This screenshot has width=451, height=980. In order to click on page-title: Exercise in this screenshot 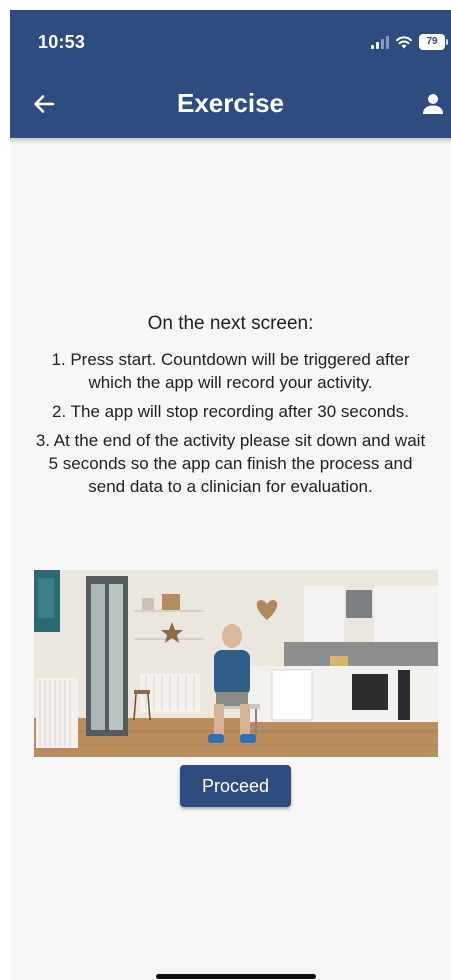, I will do `click(230, 103)`.